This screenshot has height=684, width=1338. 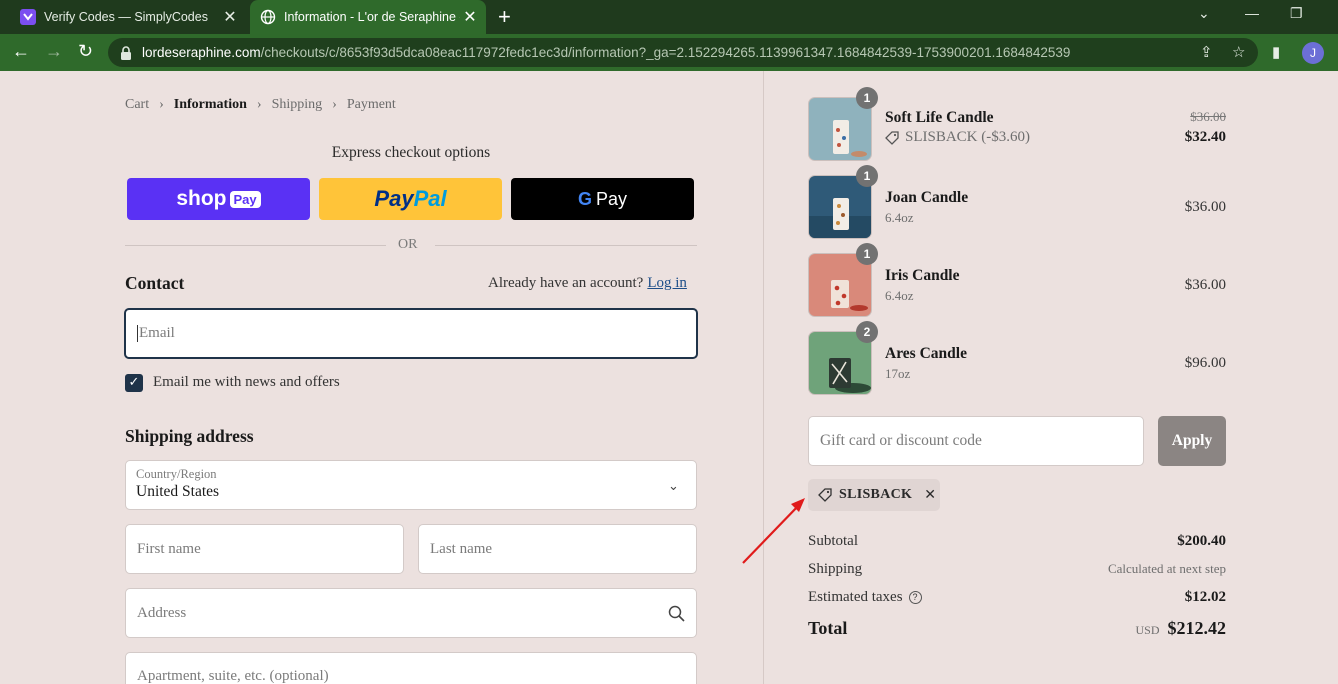 I want to click on first-name-field: First name, so click(x=264, y=549).